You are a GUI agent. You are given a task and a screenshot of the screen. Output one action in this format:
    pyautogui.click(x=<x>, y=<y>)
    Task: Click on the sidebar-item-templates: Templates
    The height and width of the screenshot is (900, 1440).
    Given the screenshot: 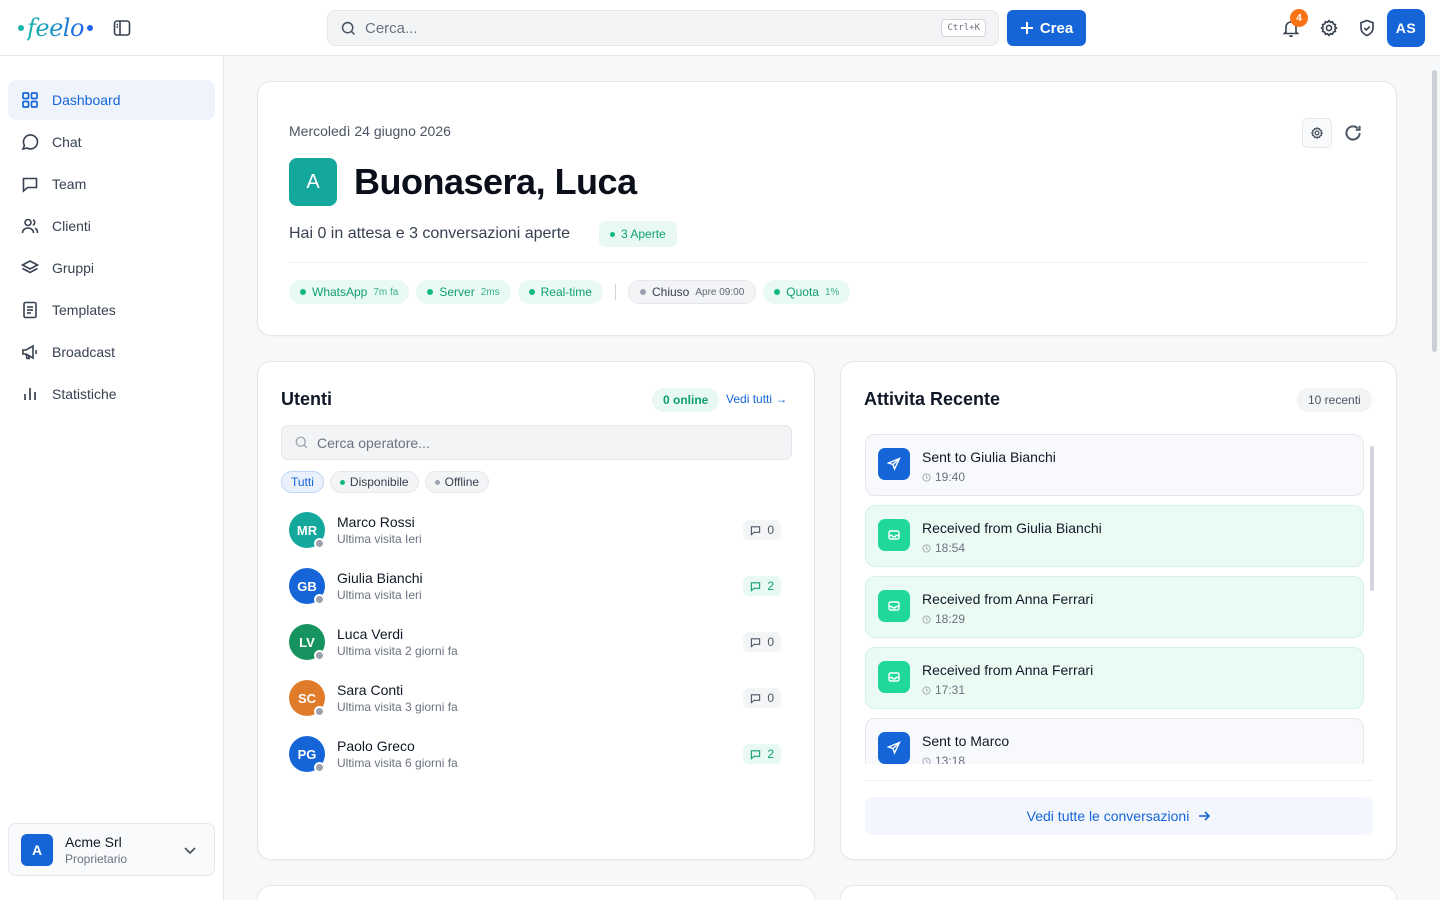 What is the action you would take?
    pyautogui.click(x=111, y=310)
    